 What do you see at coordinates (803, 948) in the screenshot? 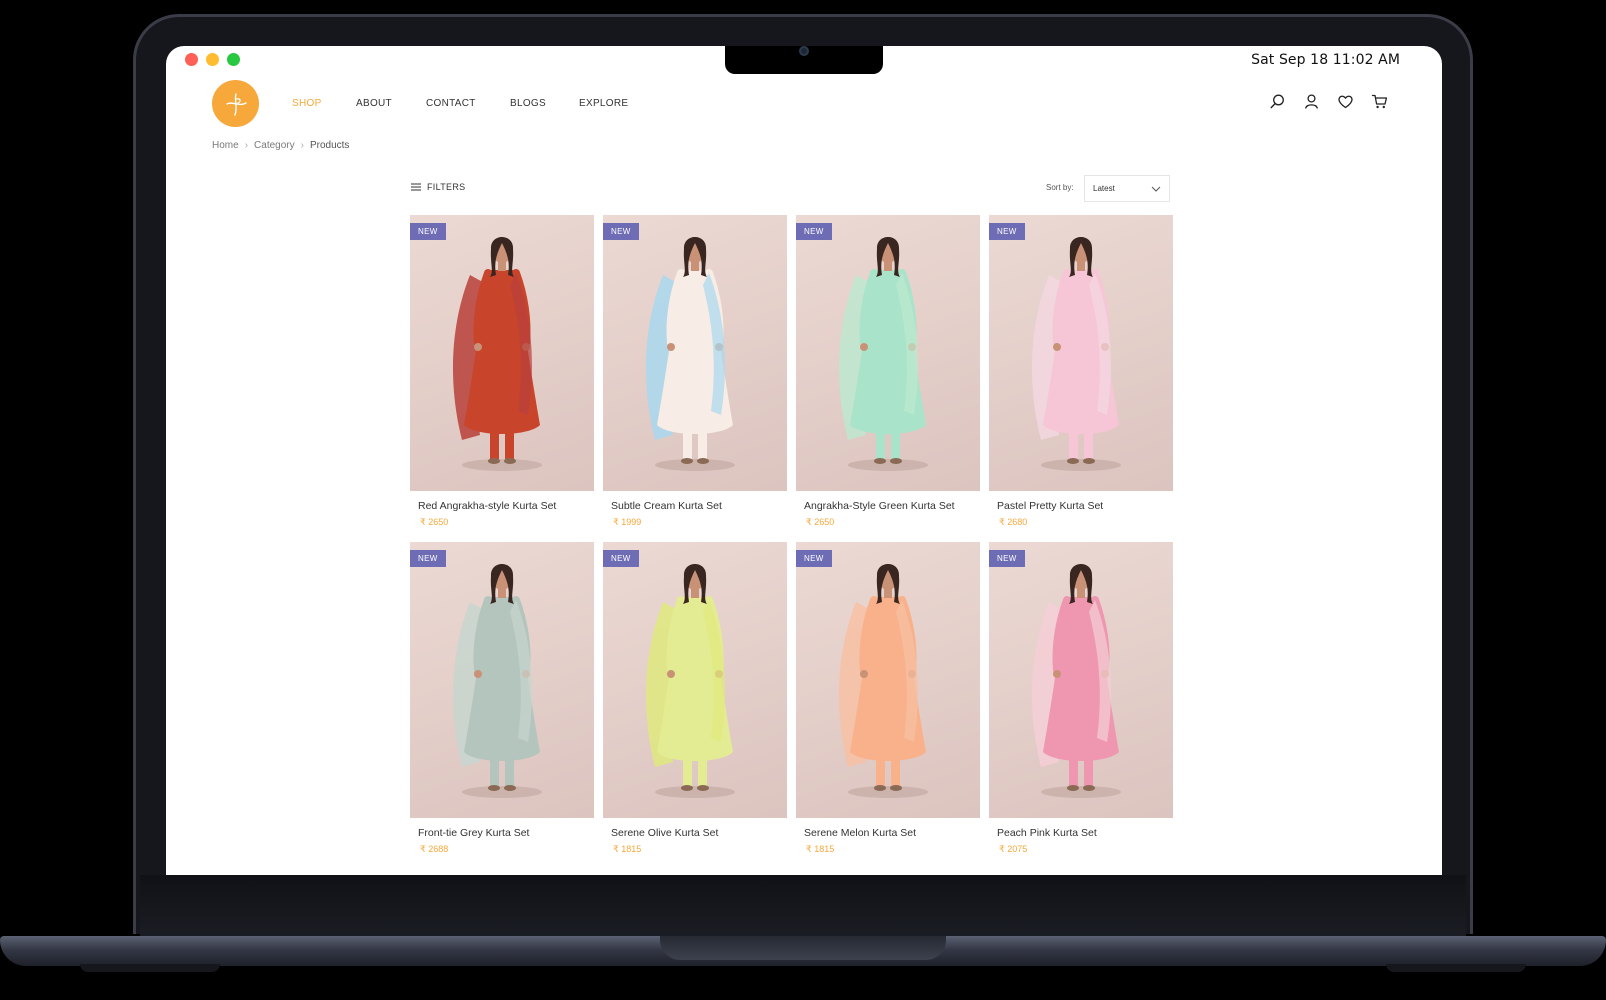
I see `laptop-base-notch` at bounding box center [803, 948].